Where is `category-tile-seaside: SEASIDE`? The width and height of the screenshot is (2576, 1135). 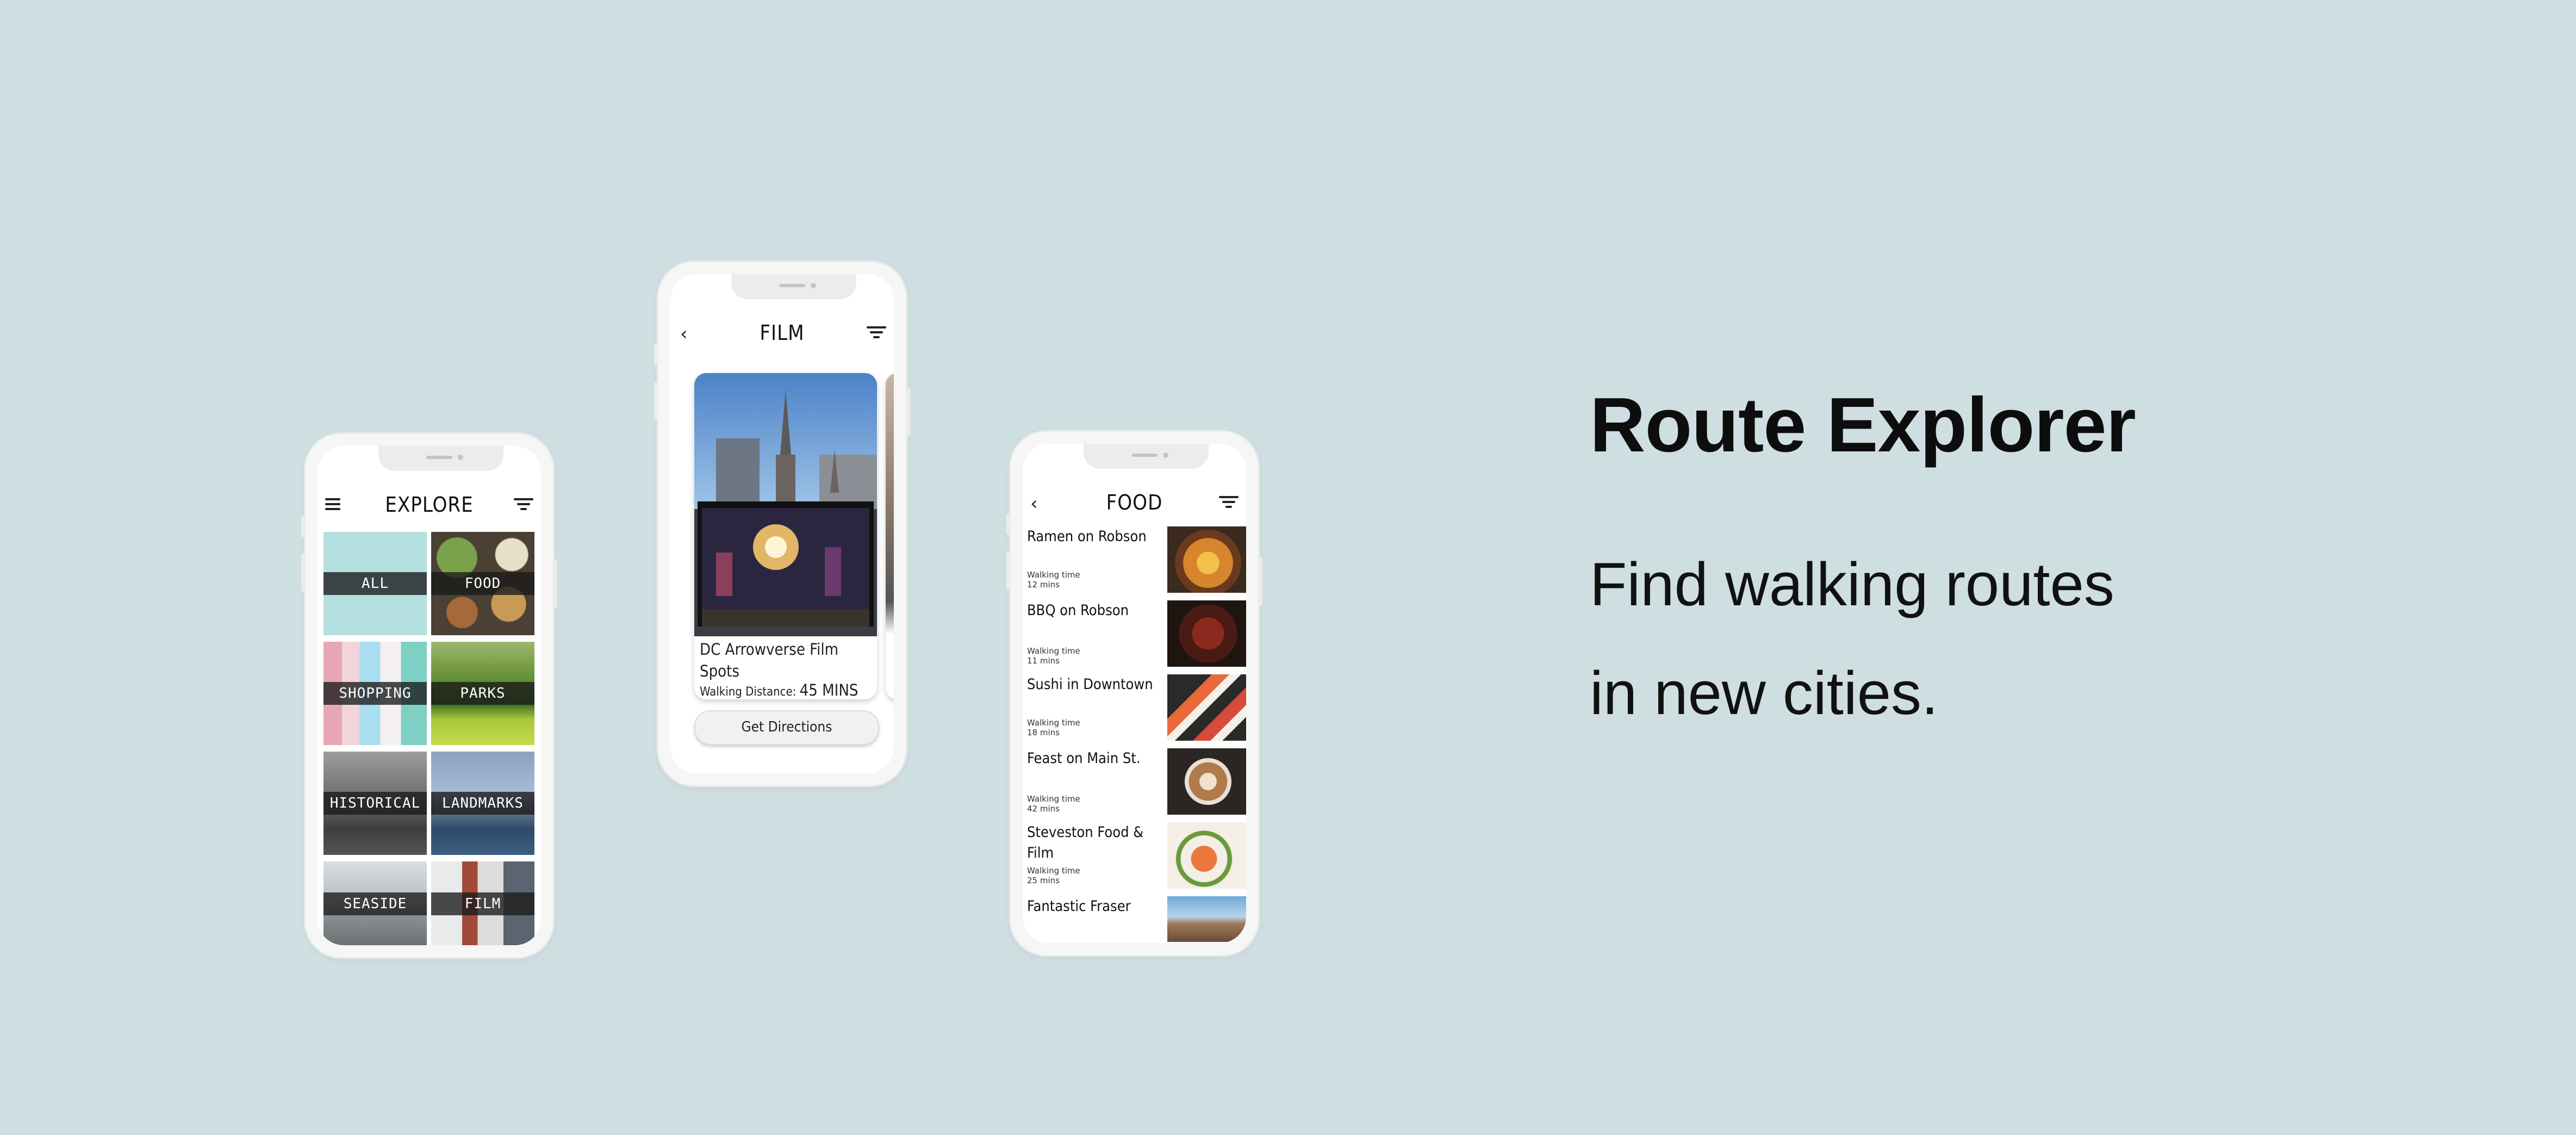 category-tile-seaside: SEASIDE is located at coordinates (375, 903).